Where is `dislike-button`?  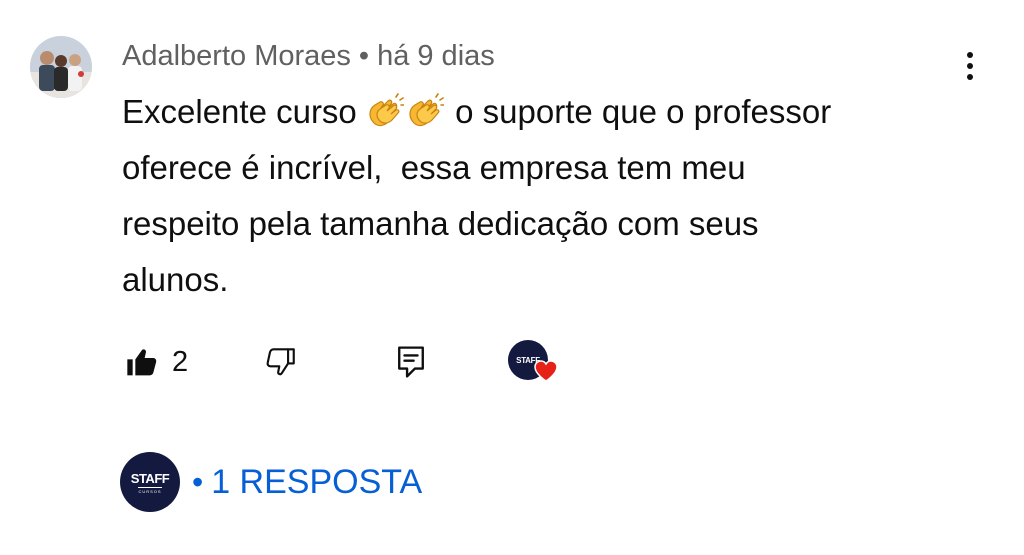 dislike-button is located at coordinates (281, 362).